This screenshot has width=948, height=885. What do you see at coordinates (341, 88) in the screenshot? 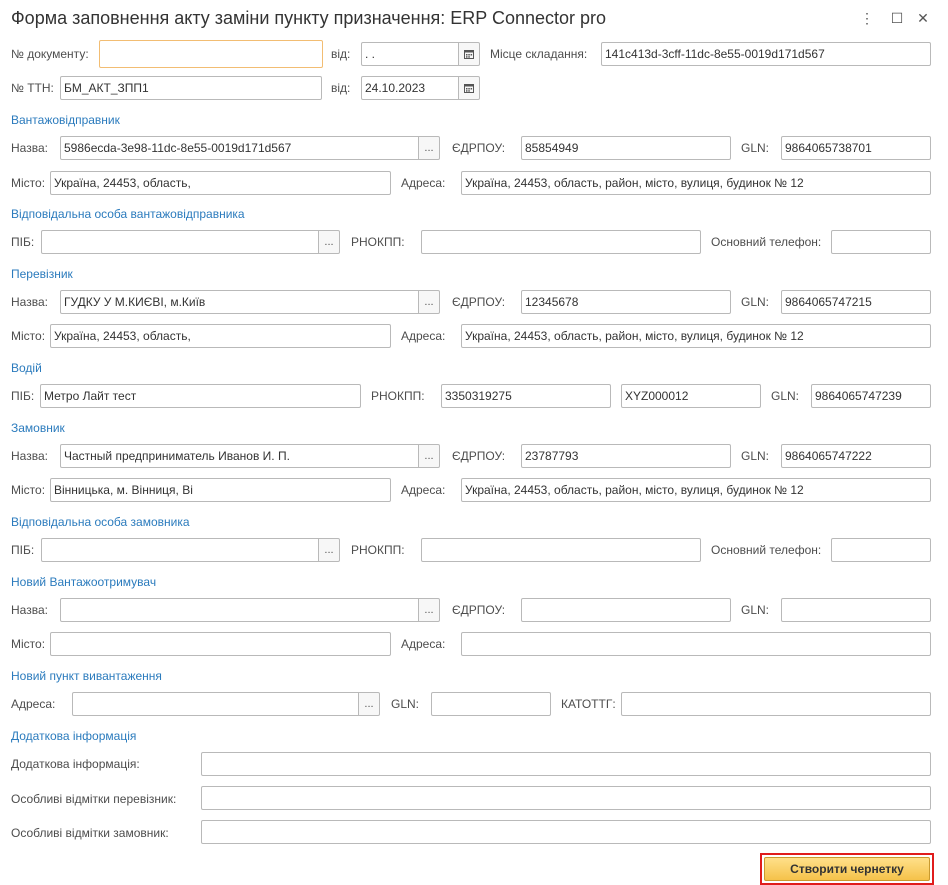
I see `ttn-date-label: від:` at bounding box center [341, 88].